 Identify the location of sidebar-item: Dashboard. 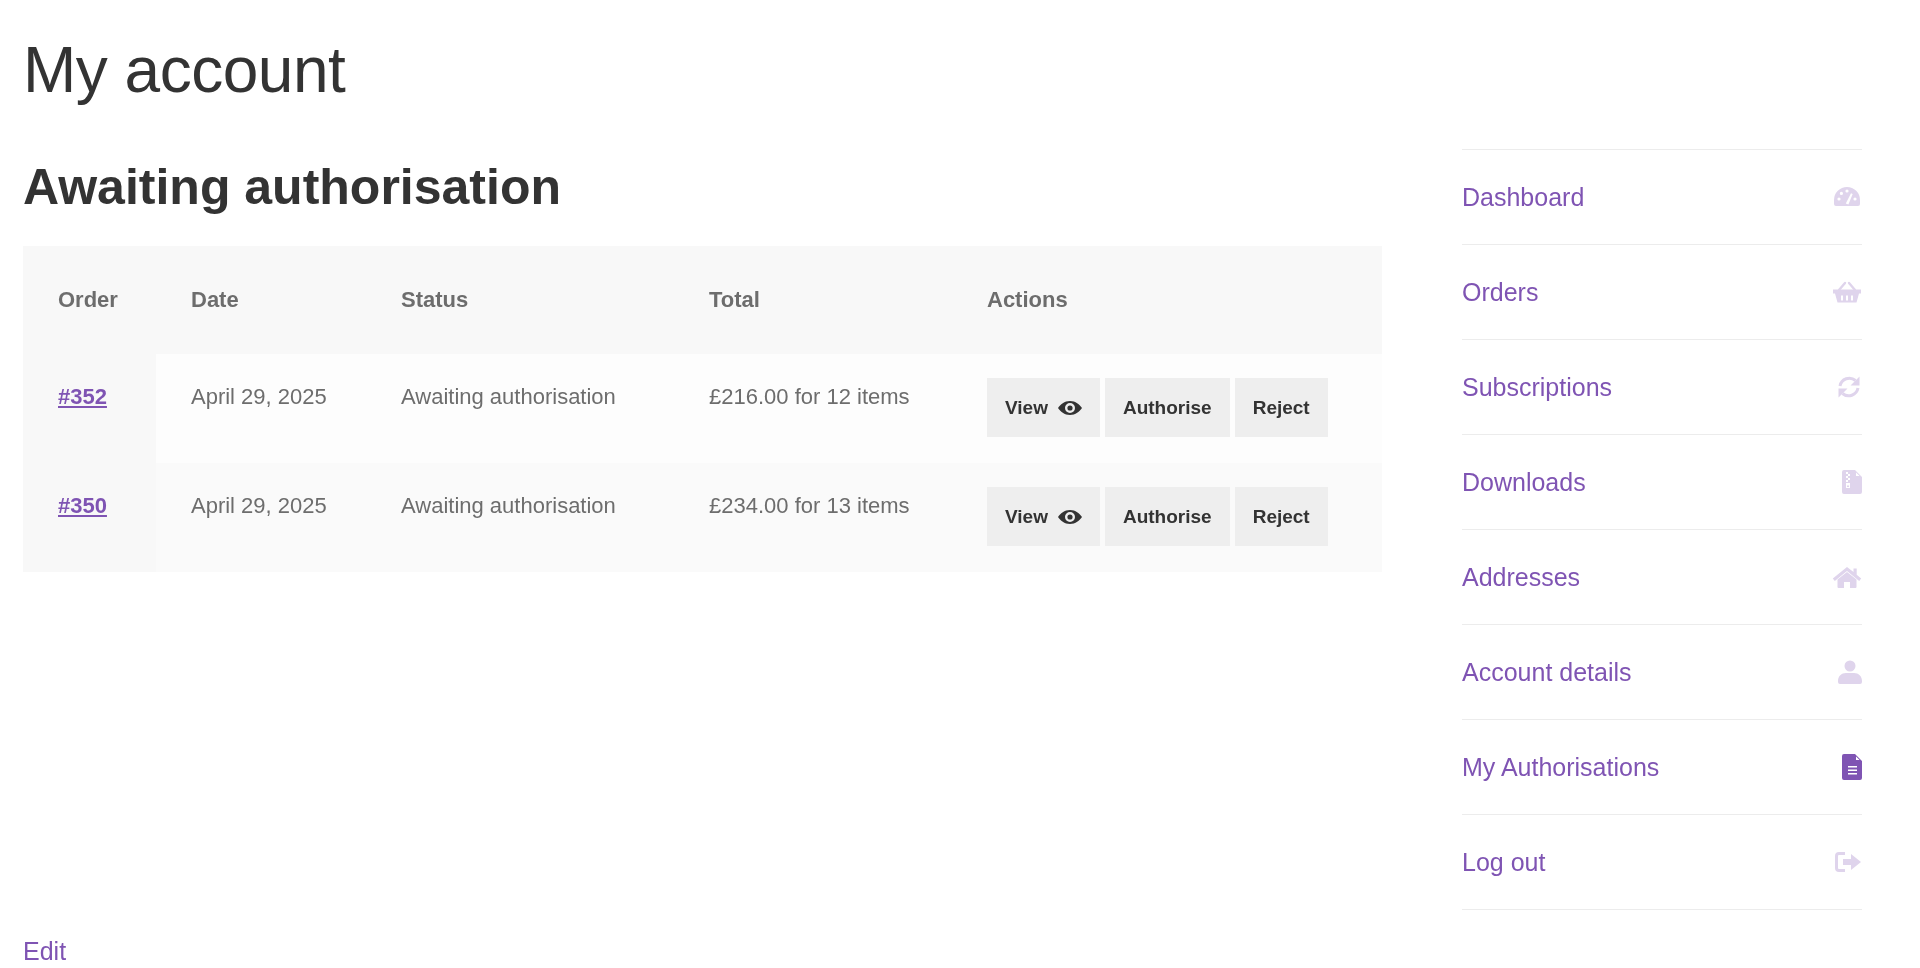
(1662, 197).